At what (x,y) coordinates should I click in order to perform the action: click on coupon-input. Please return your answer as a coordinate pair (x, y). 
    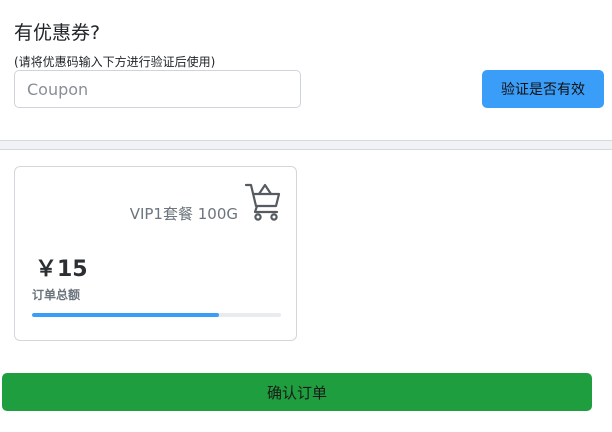
    Looking at the image, I should click on (157, 89).